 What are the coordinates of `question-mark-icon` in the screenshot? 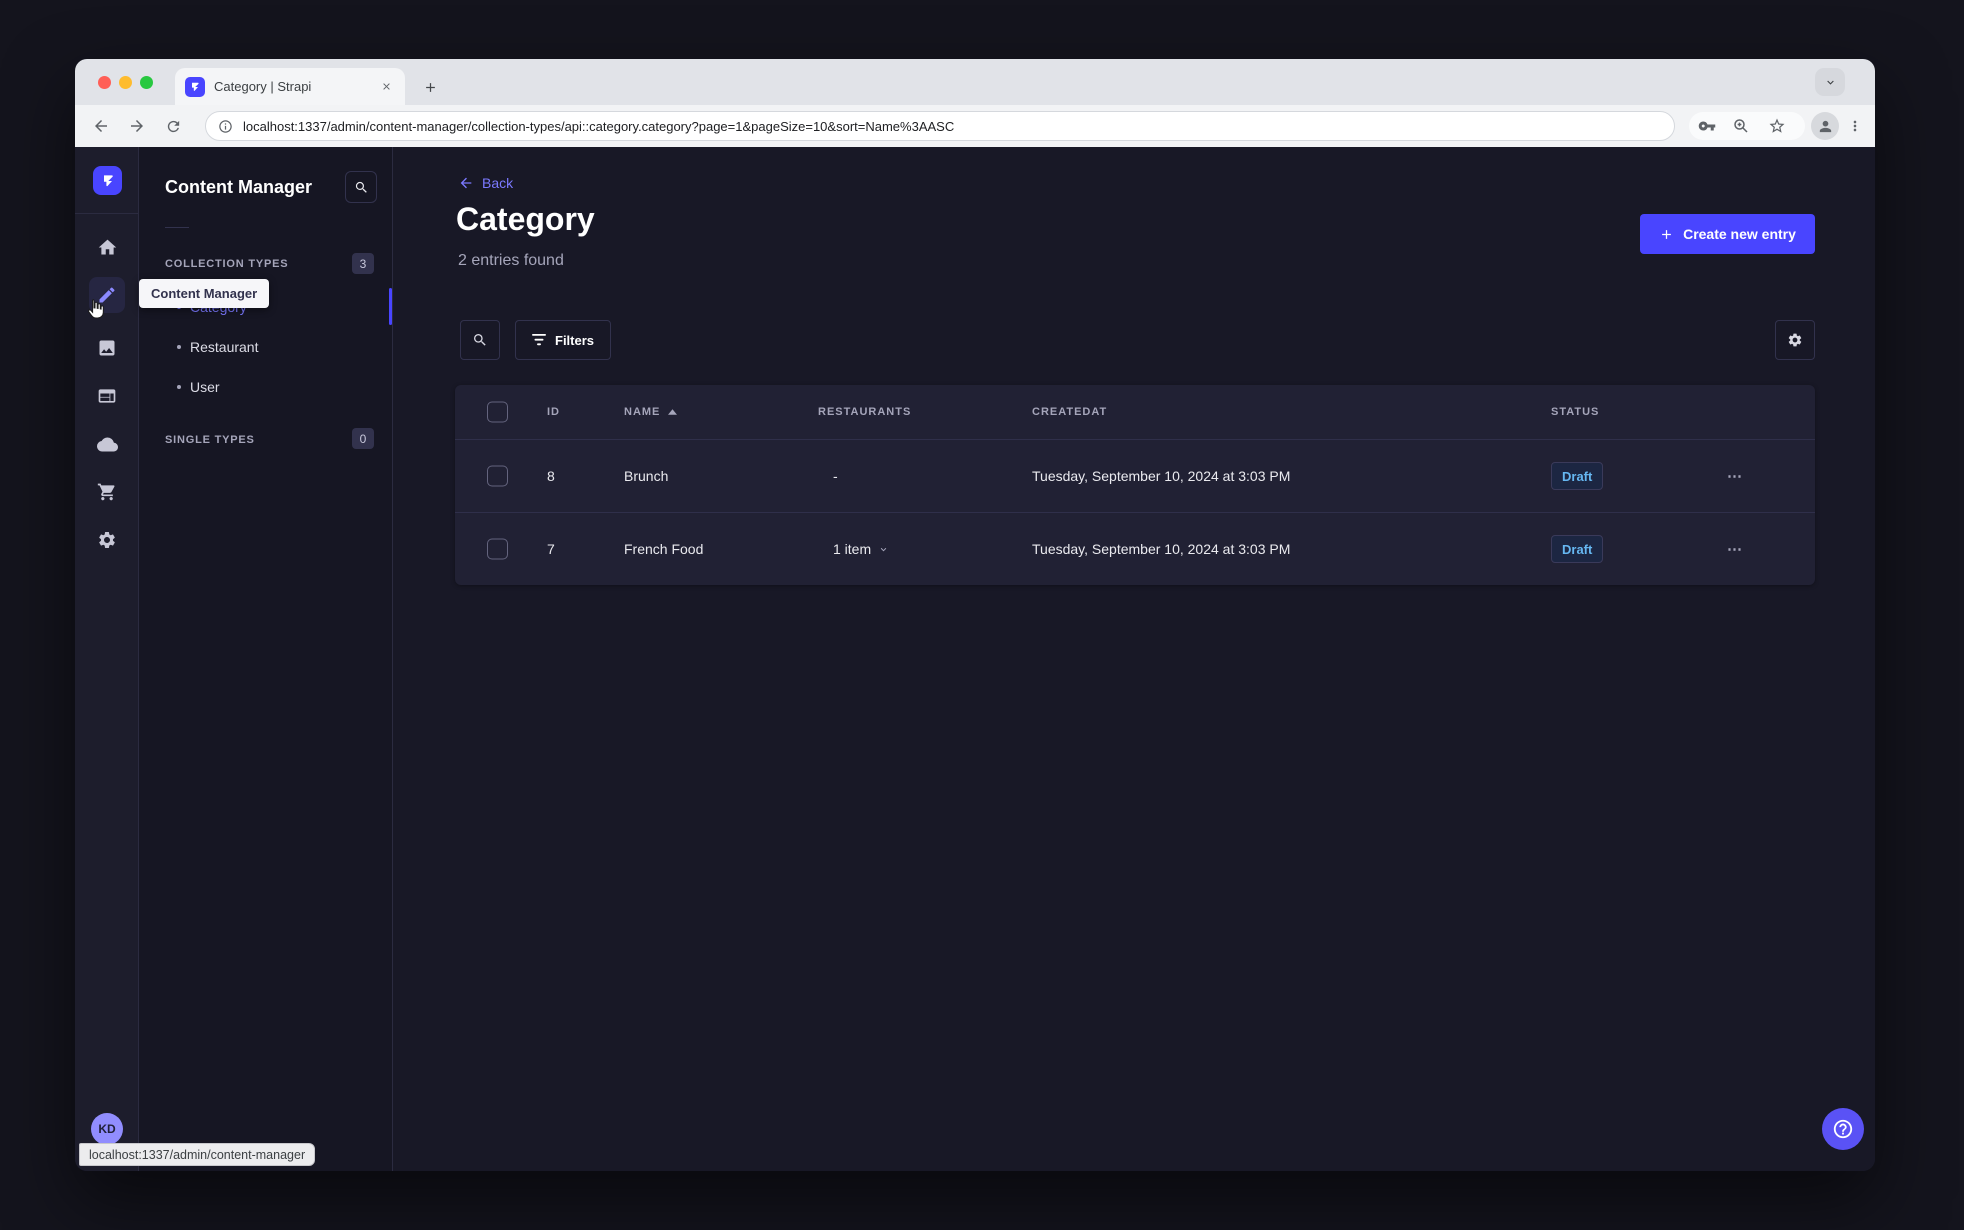 It's located at (1843, 1129).